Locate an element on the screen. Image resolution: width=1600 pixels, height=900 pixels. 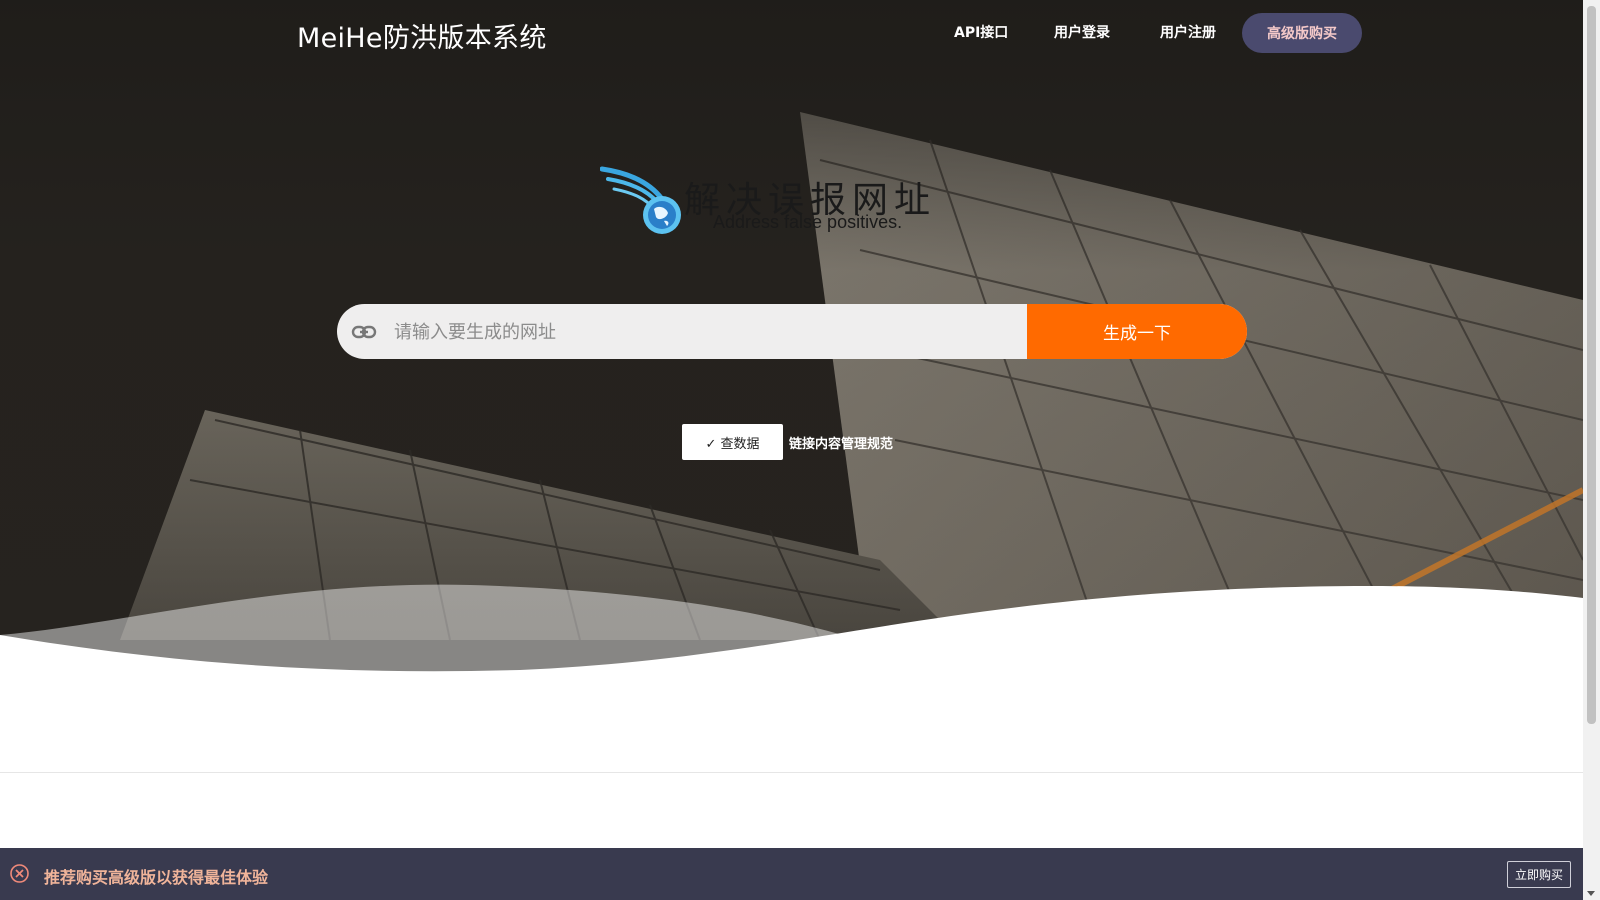
nav-register: 用户注册 is located at coordinates (1188, 32).